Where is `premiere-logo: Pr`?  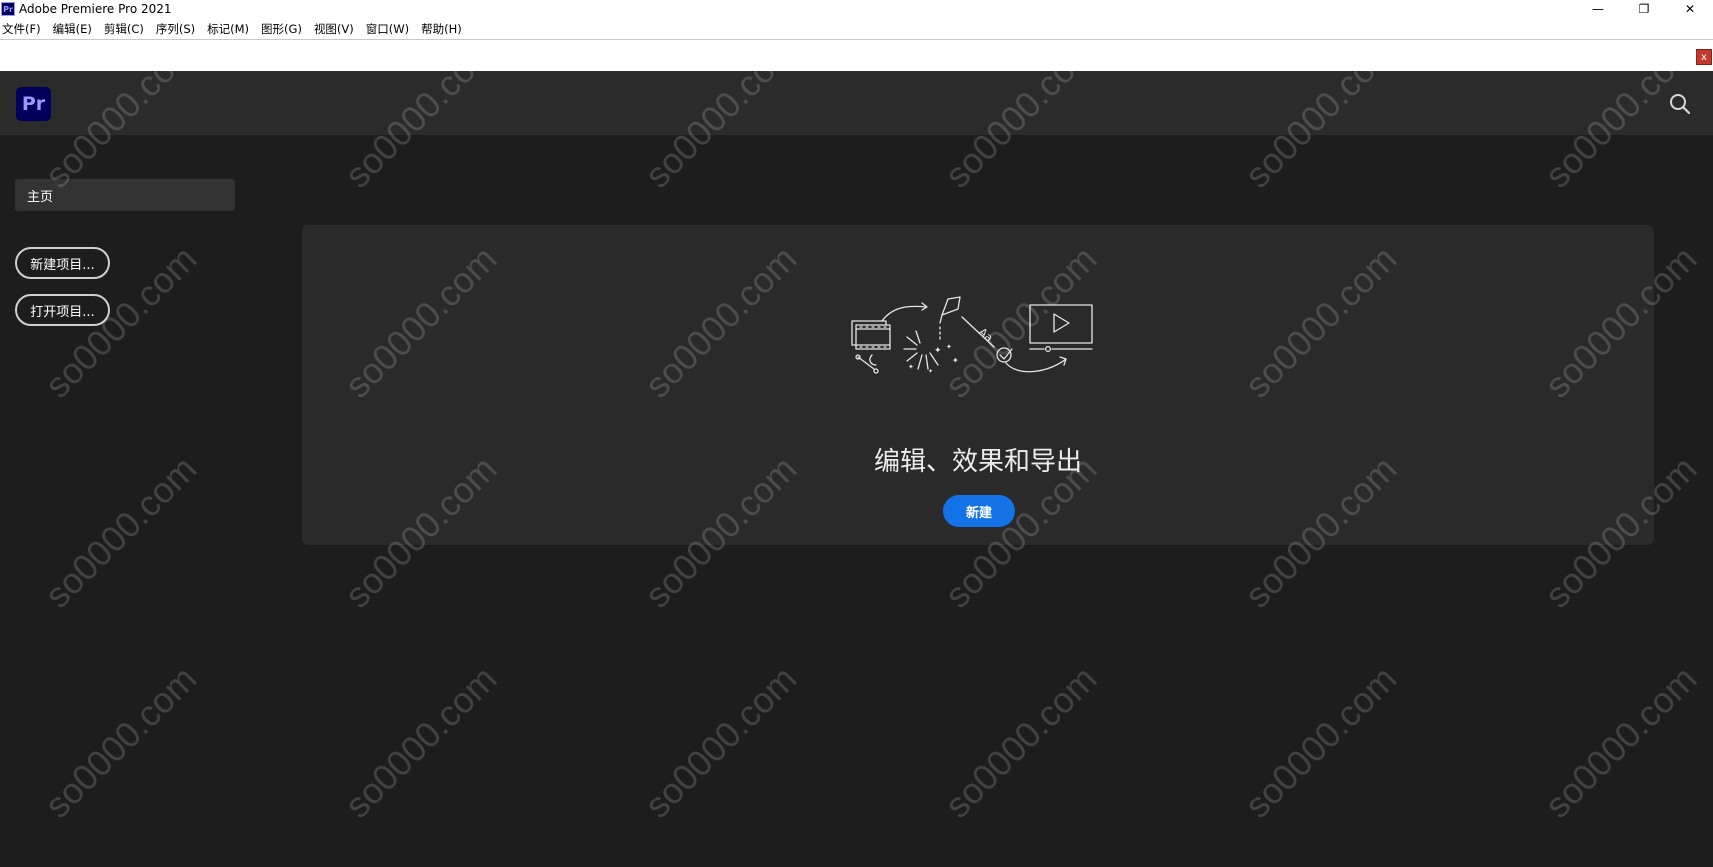
premiere-logo: Pr is located at coordinates (33, 104).